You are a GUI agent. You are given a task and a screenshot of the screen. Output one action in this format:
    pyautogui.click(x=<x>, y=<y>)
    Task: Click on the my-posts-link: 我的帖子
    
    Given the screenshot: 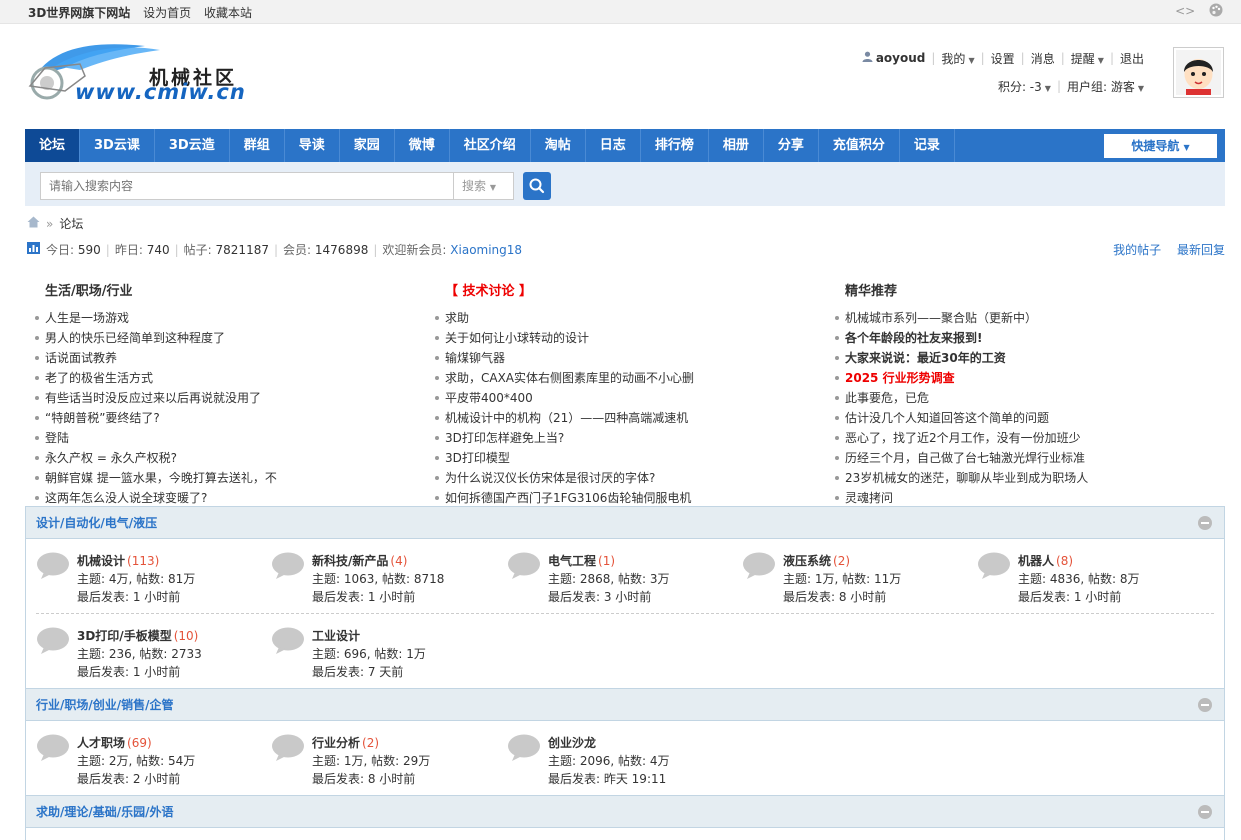 What is the action you would take?
    pyautogui.click(x=1137, y=250)
    